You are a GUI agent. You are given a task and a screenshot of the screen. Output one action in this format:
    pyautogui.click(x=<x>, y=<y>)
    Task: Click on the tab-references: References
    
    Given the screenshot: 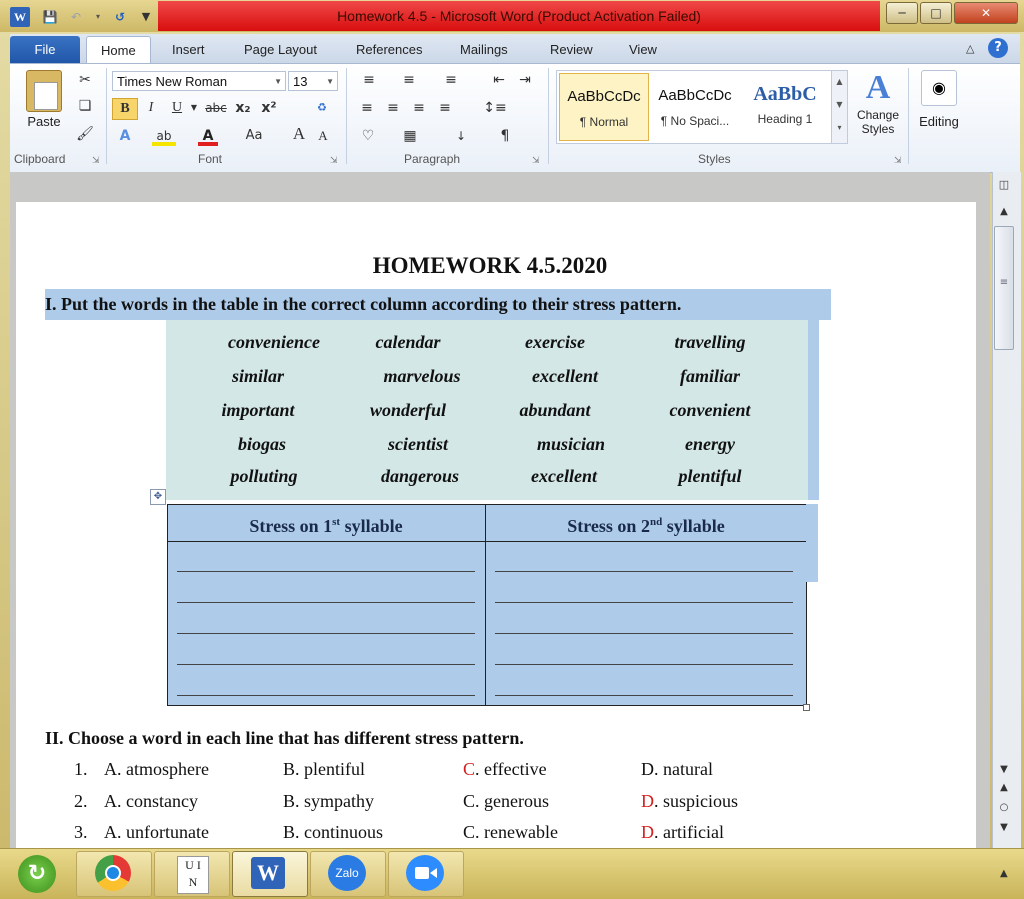 What is the action you would take?
    pyautogui.click(x=389, y=50)
    